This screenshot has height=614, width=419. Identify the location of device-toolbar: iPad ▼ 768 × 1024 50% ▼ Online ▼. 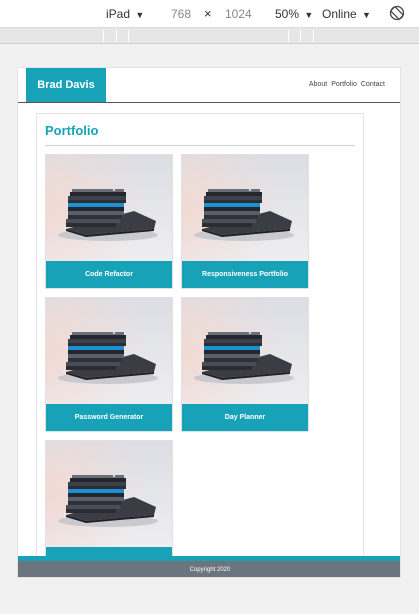
(209, 14).